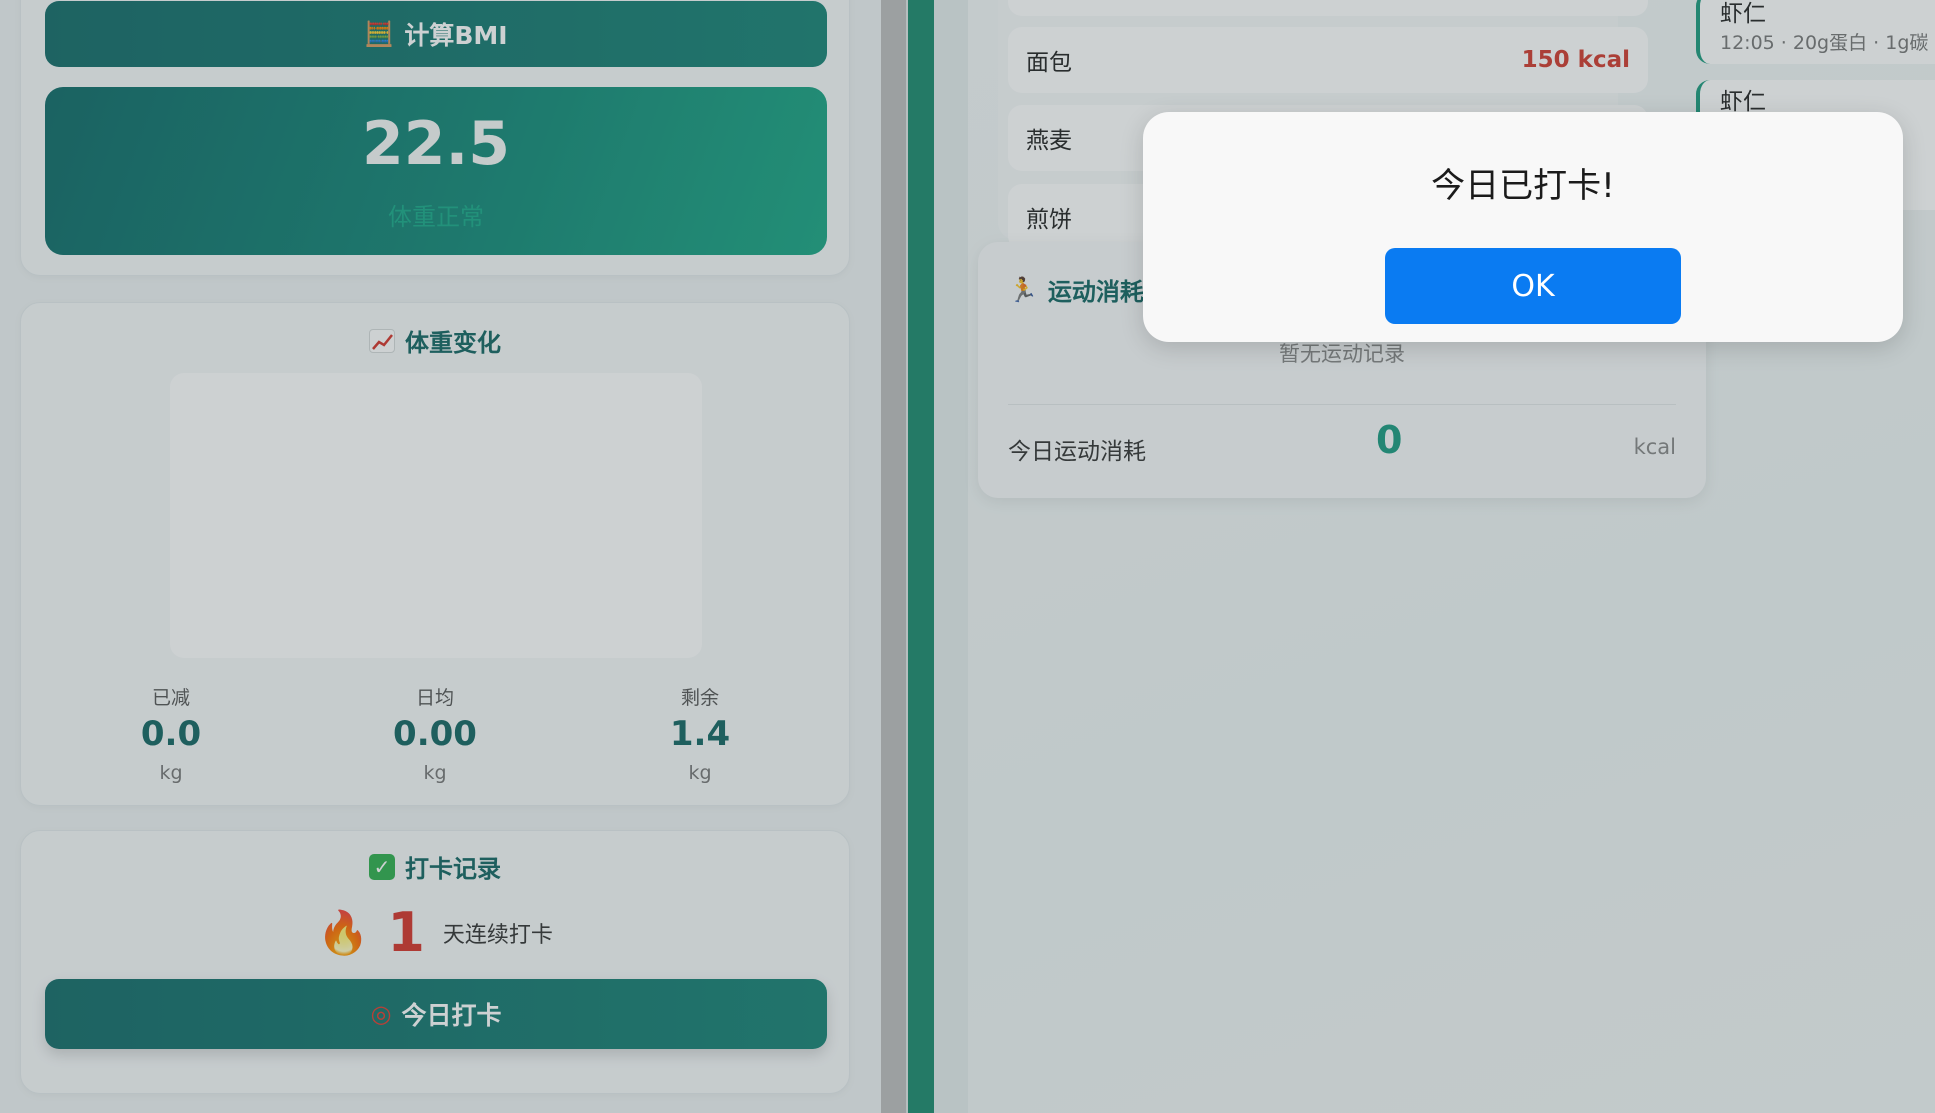 The width and height of the screenshot is (1935, 1113). What do you see at coordinates (1523, 227) in the screenshot?
I see `alert-dialog: 今日已打卡! OK` at bounding box center [1523, 227].